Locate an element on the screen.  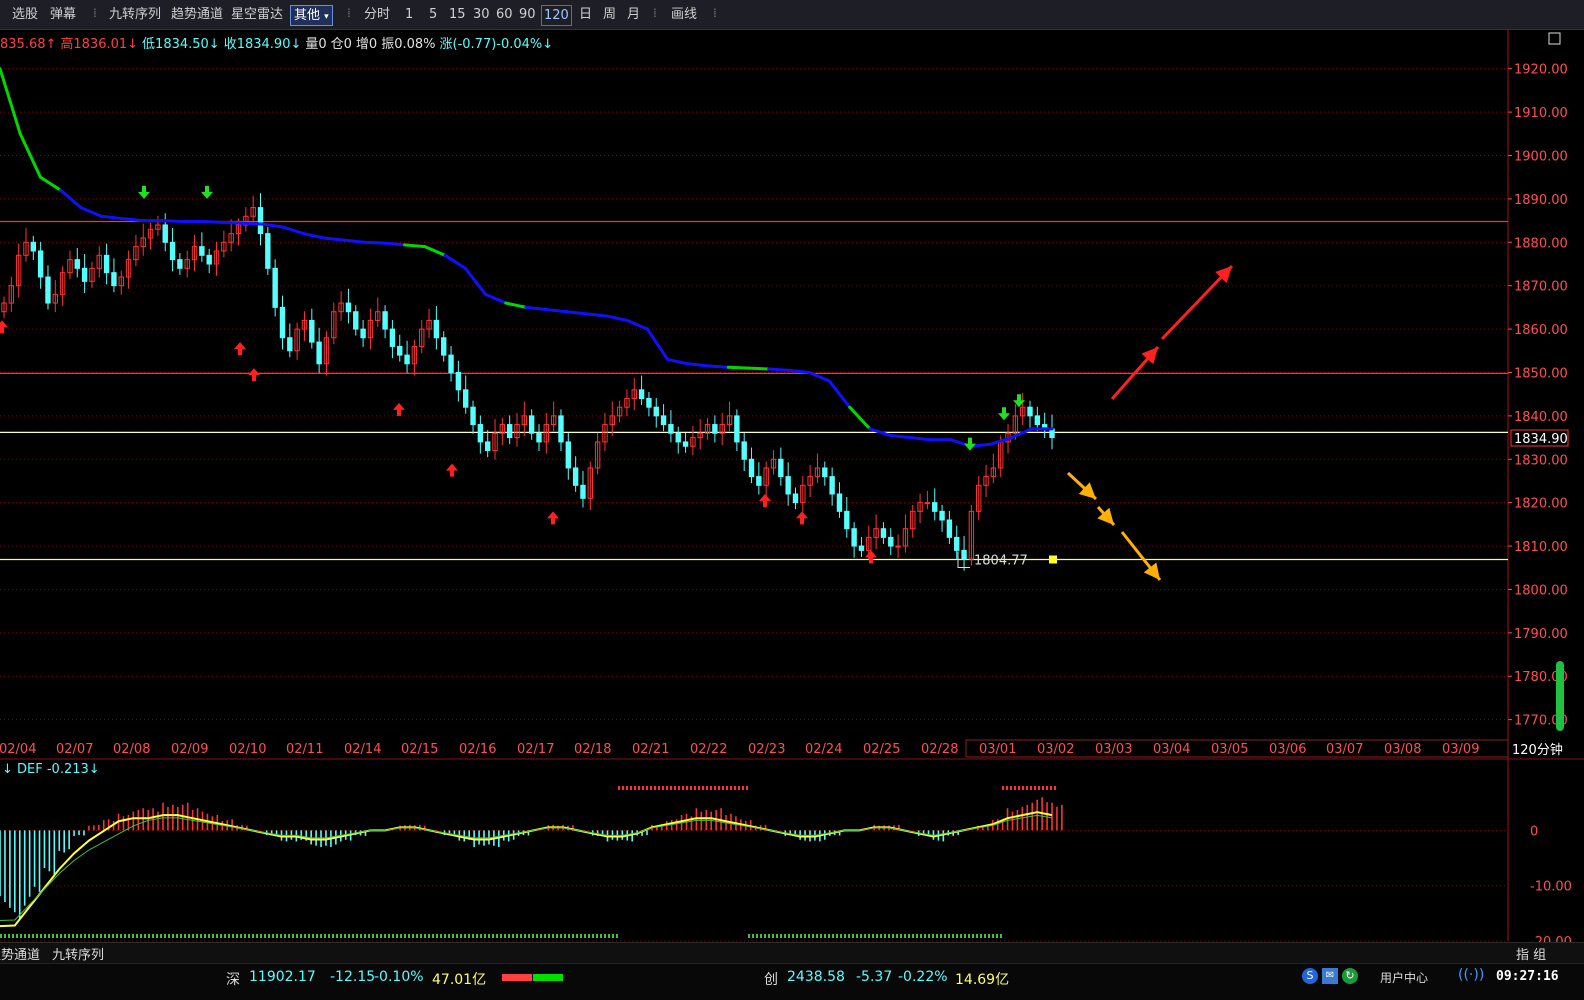
period-5: 5 is located at coordinates (433, 14).